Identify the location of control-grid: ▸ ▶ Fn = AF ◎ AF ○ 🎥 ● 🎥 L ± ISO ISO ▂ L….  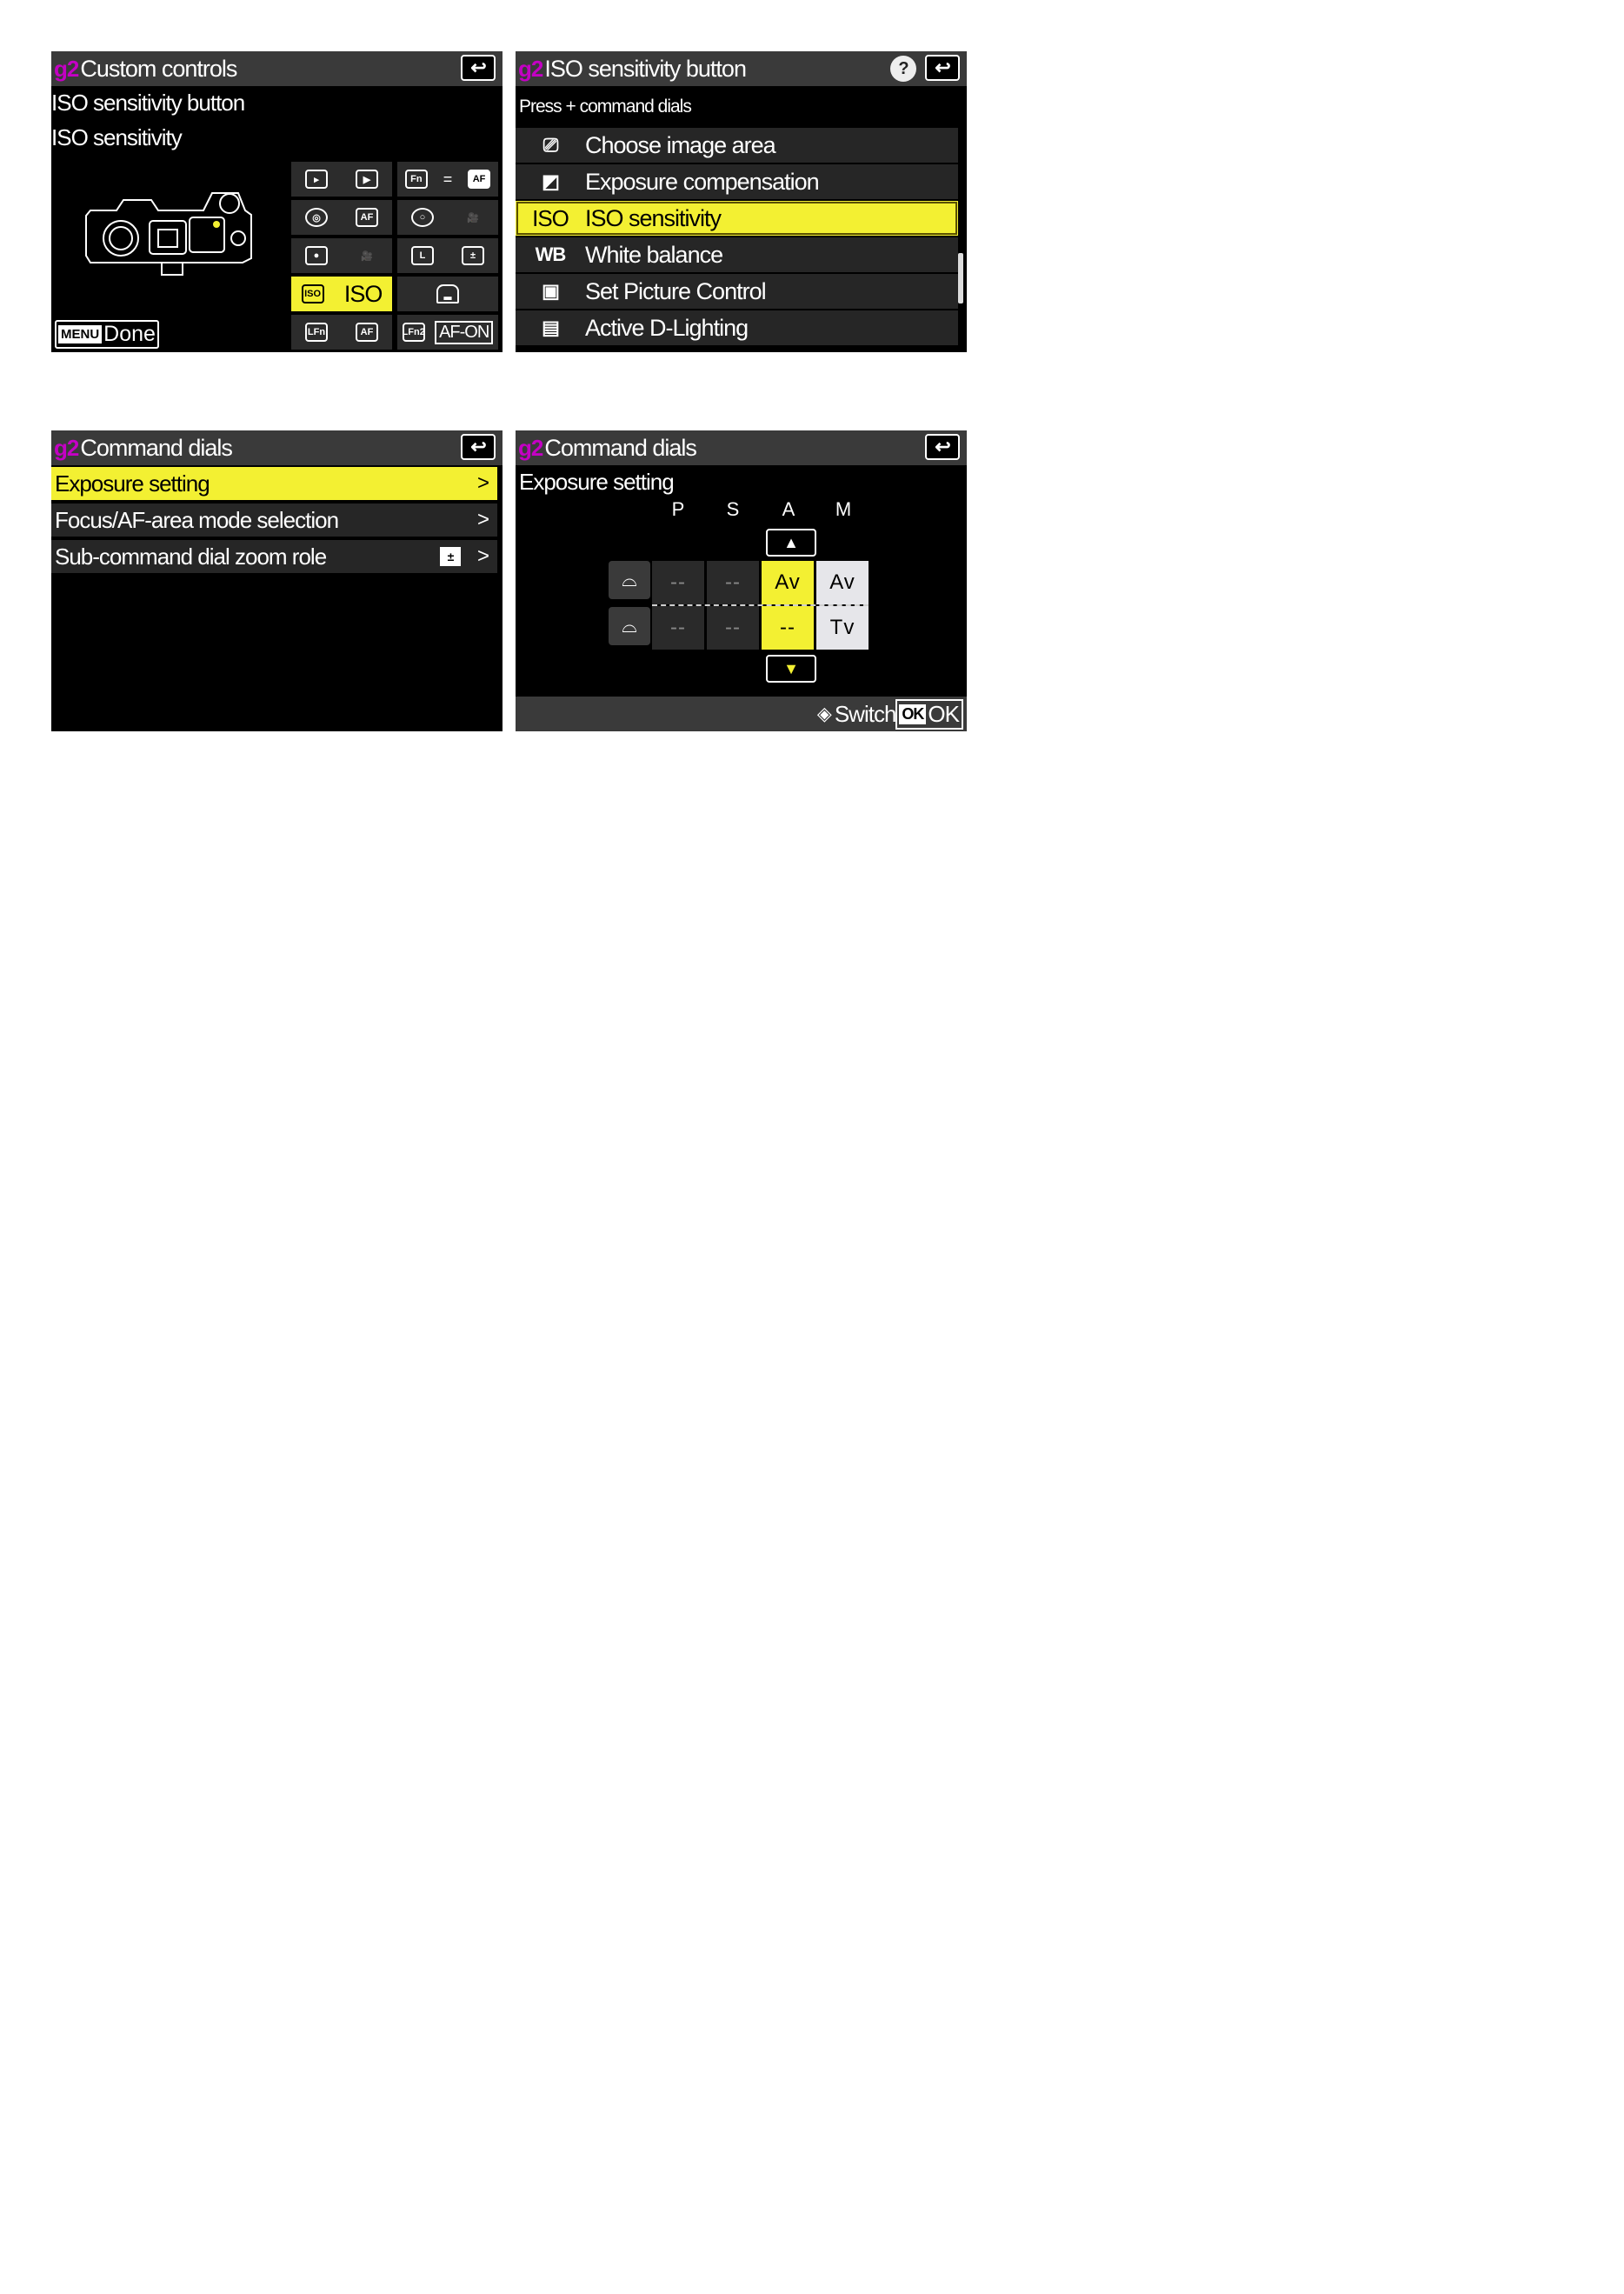
(396, 257).